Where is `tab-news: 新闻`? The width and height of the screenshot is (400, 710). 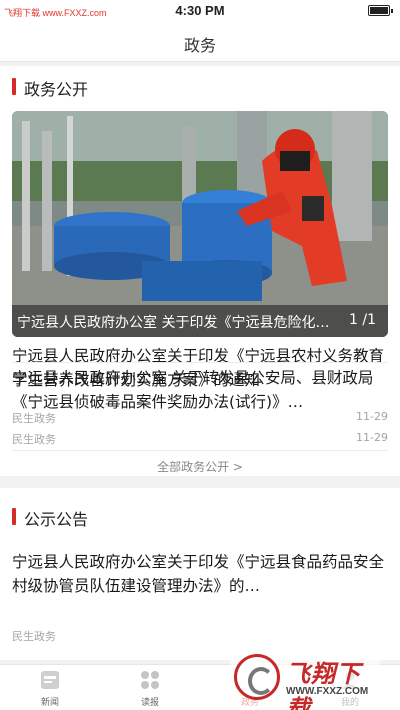 tab-news: 新闻 is located at coordinates (50, 687).